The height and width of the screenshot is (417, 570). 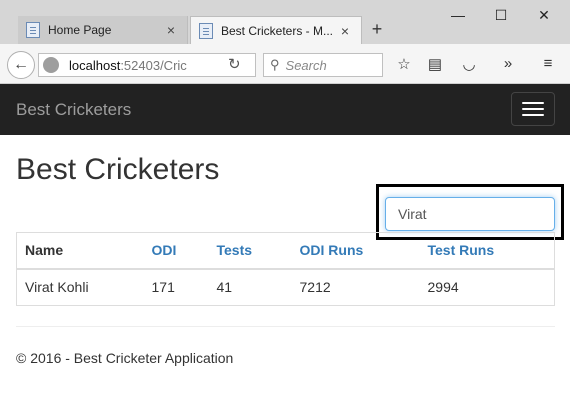 I want to click on page-title: Best Cricketers, so click(x=118, y=169).